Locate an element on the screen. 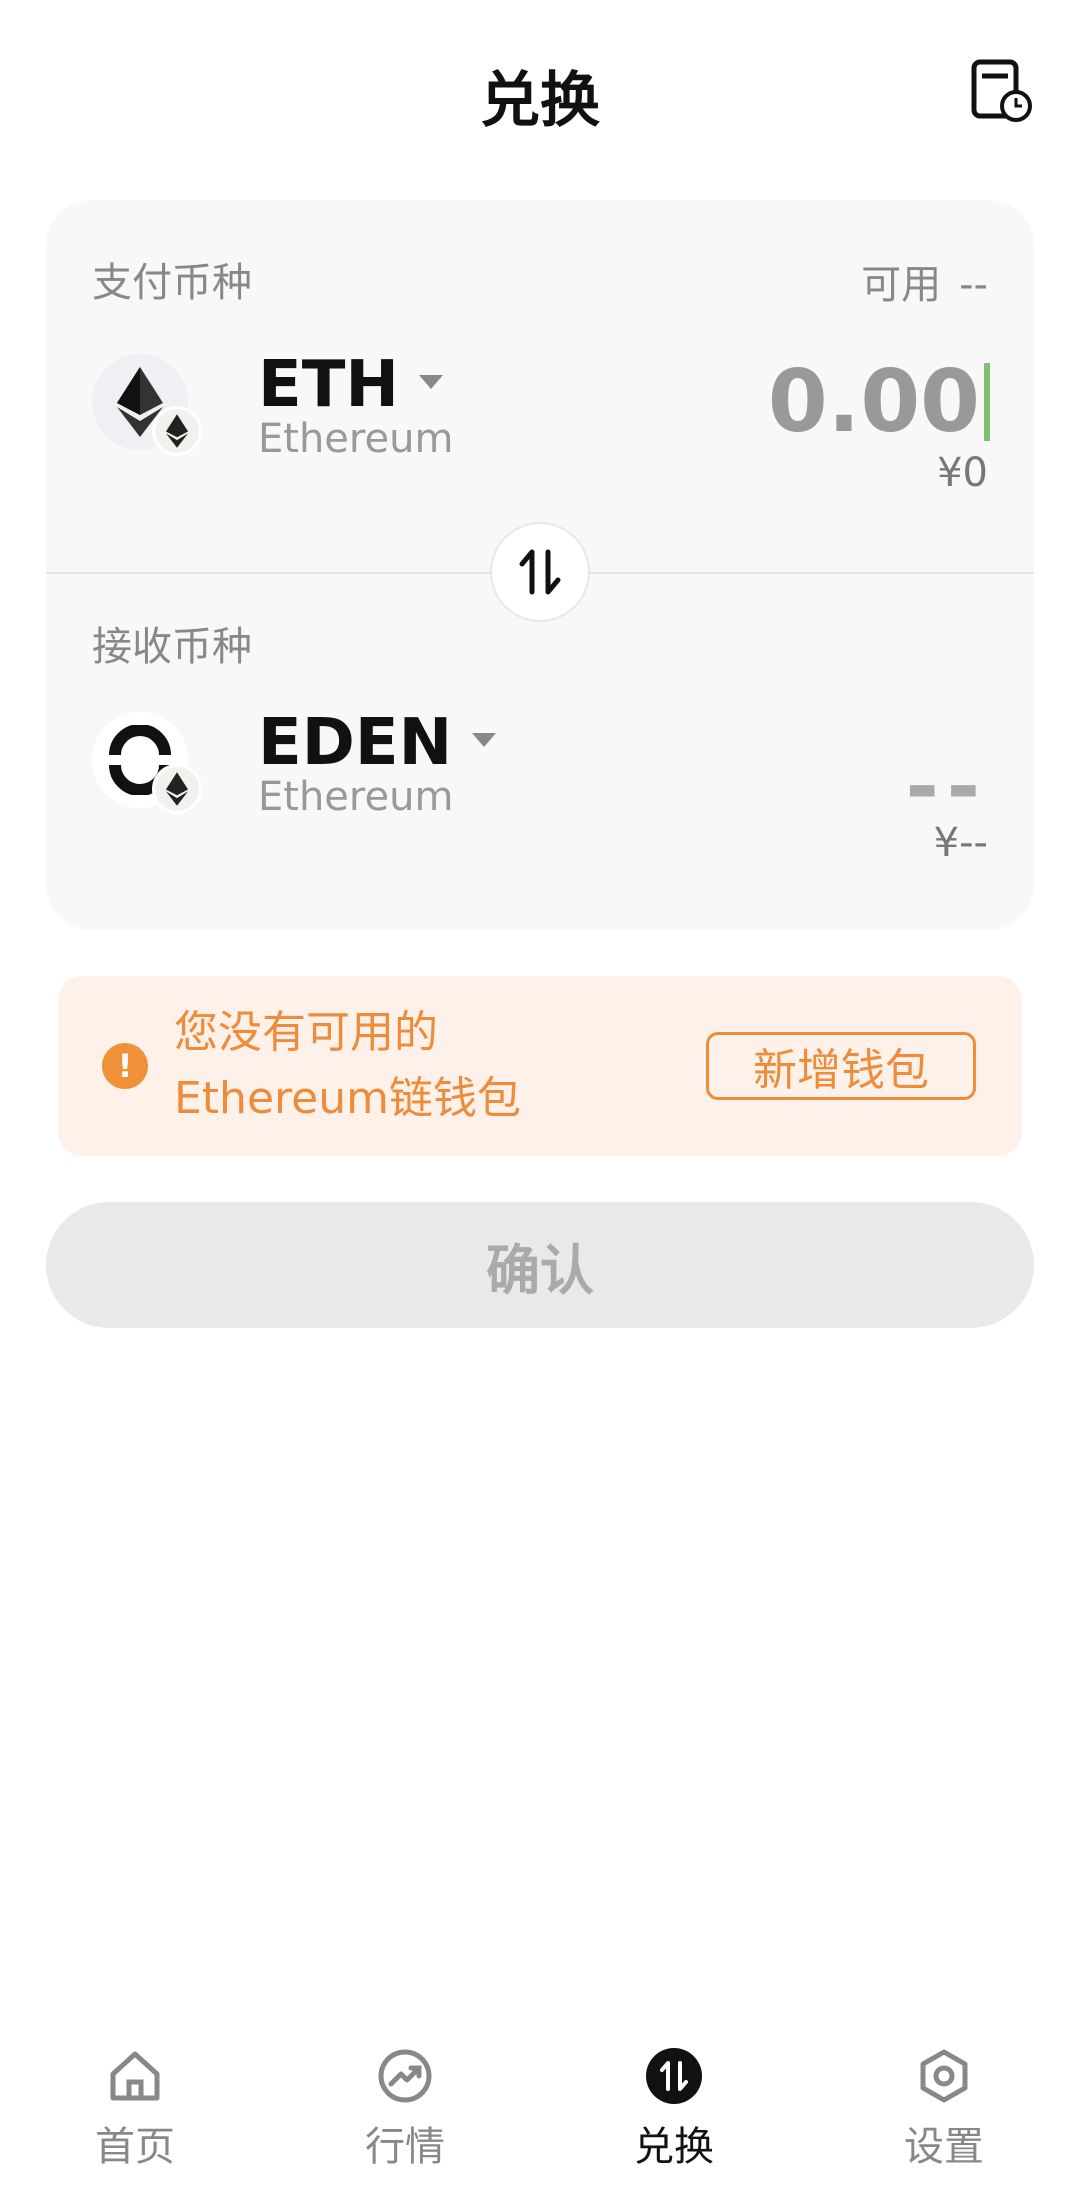 The width and height of the screenshot is (1080, 2196). swap-icon is located at coordinates (674, 2076).